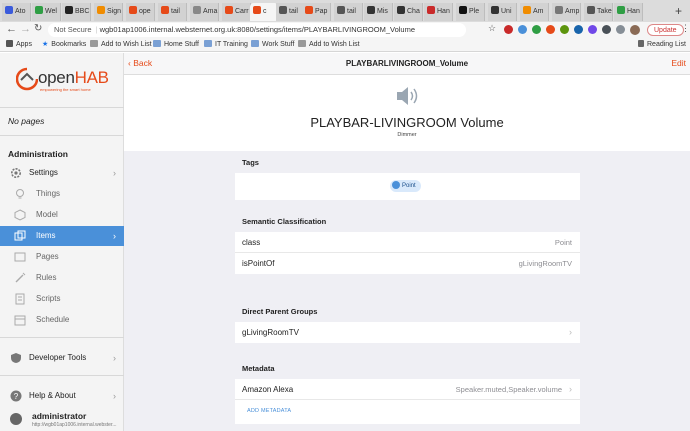 The height and width of the screenshot is (431, 690). I want to click on sidebar-item-rules: Rules, so click(62, 278).